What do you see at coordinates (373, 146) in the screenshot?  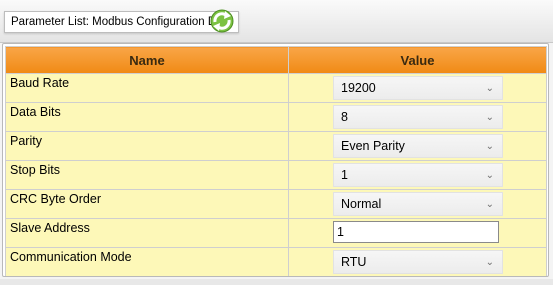 I see `parity-value: Even Parity` at bounding box center [373, 146].